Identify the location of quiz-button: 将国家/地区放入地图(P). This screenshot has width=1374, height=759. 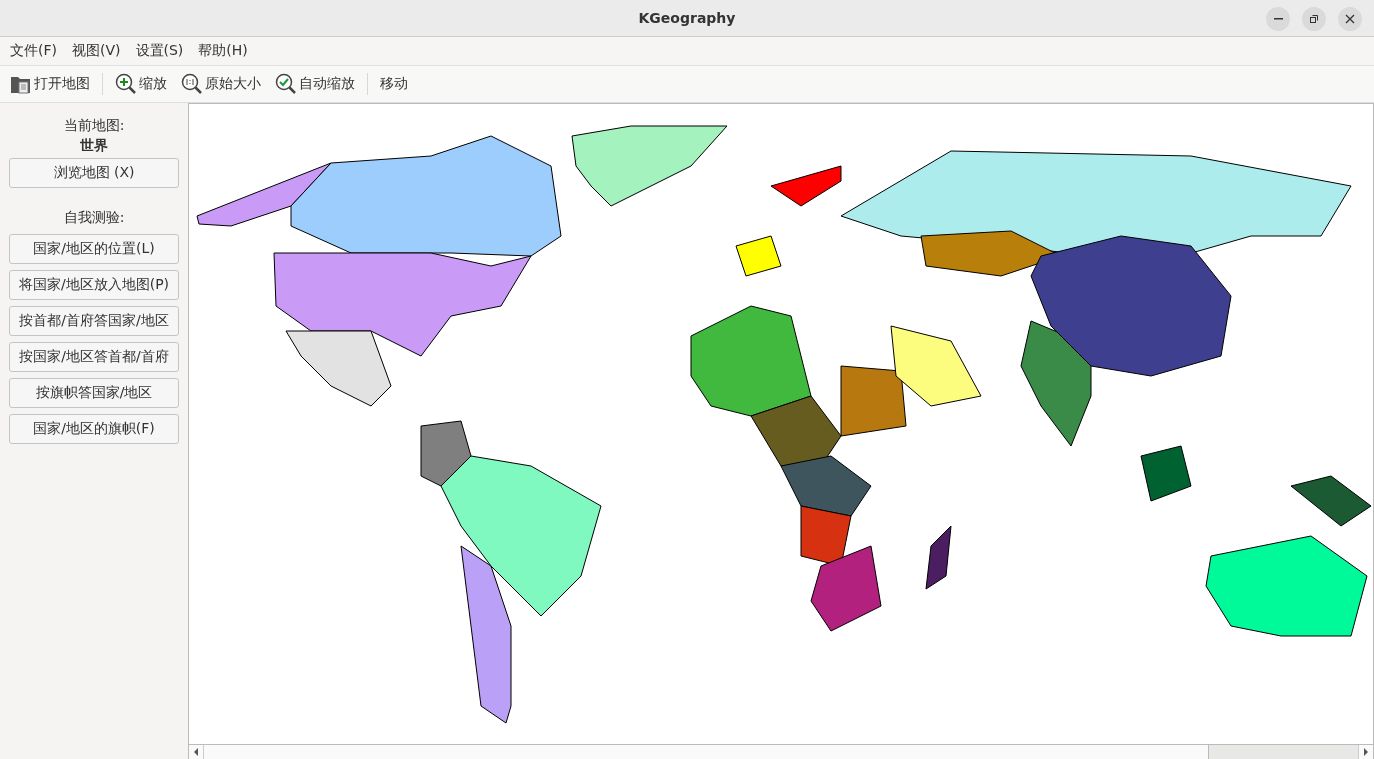
(94, 285).